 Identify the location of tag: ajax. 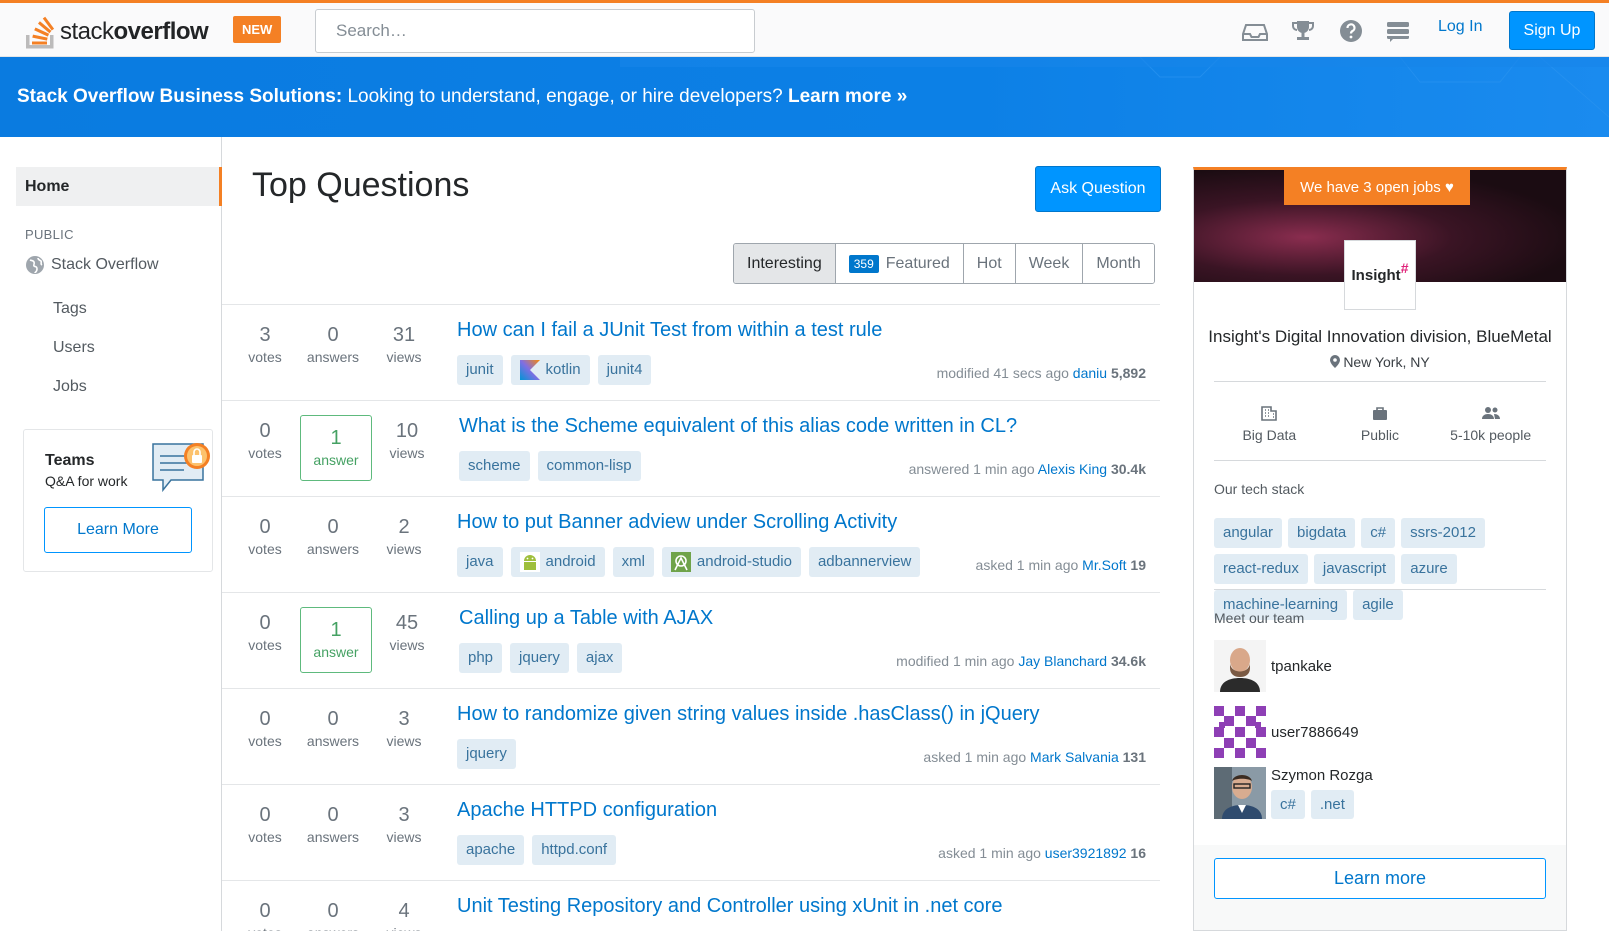
(599, 658).